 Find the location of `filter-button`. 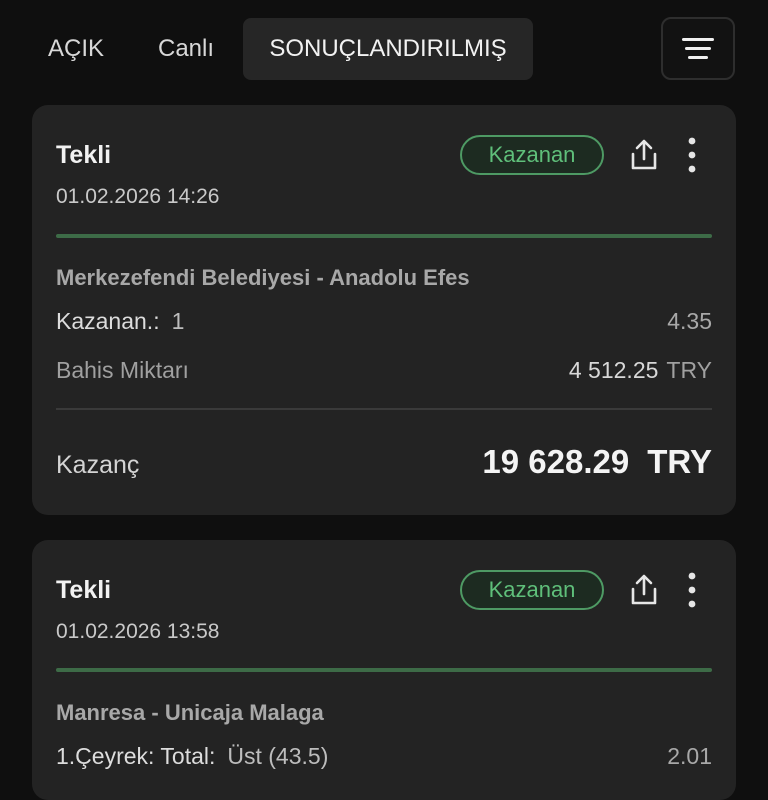

filter-button is located at coordinates (698, 48).